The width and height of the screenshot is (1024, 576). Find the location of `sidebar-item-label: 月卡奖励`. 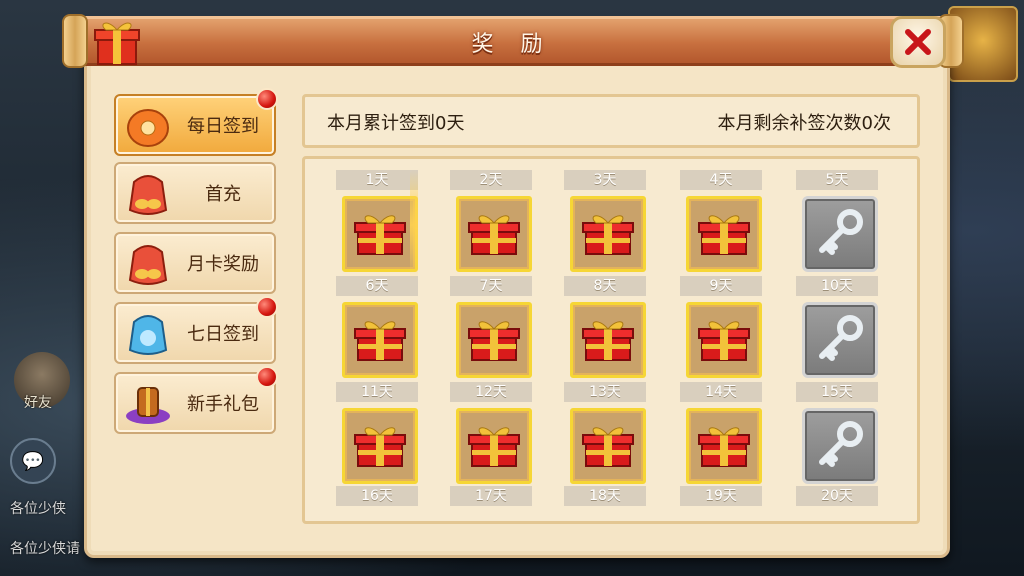

sidebar-item-label: 月卡奖励 is located at coordinates (223, 264).